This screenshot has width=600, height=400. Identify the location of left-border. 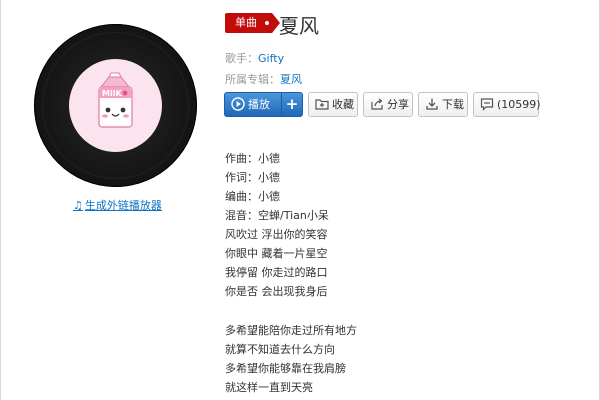
(0, 200).